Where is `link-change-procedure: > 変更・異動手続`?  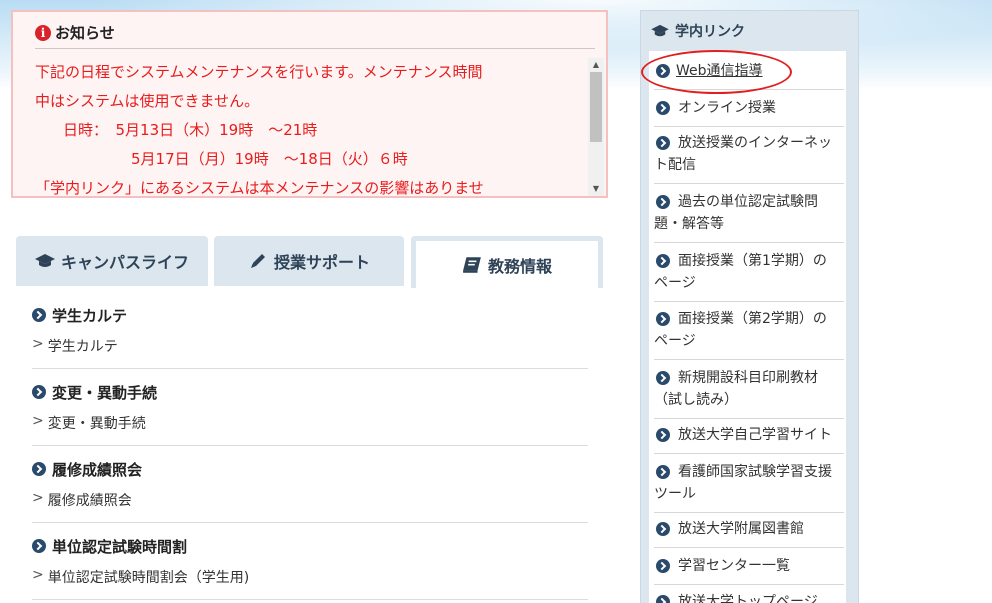
link-change-procedure: > 変更・異動手続 is located at coordinates (310, 423).